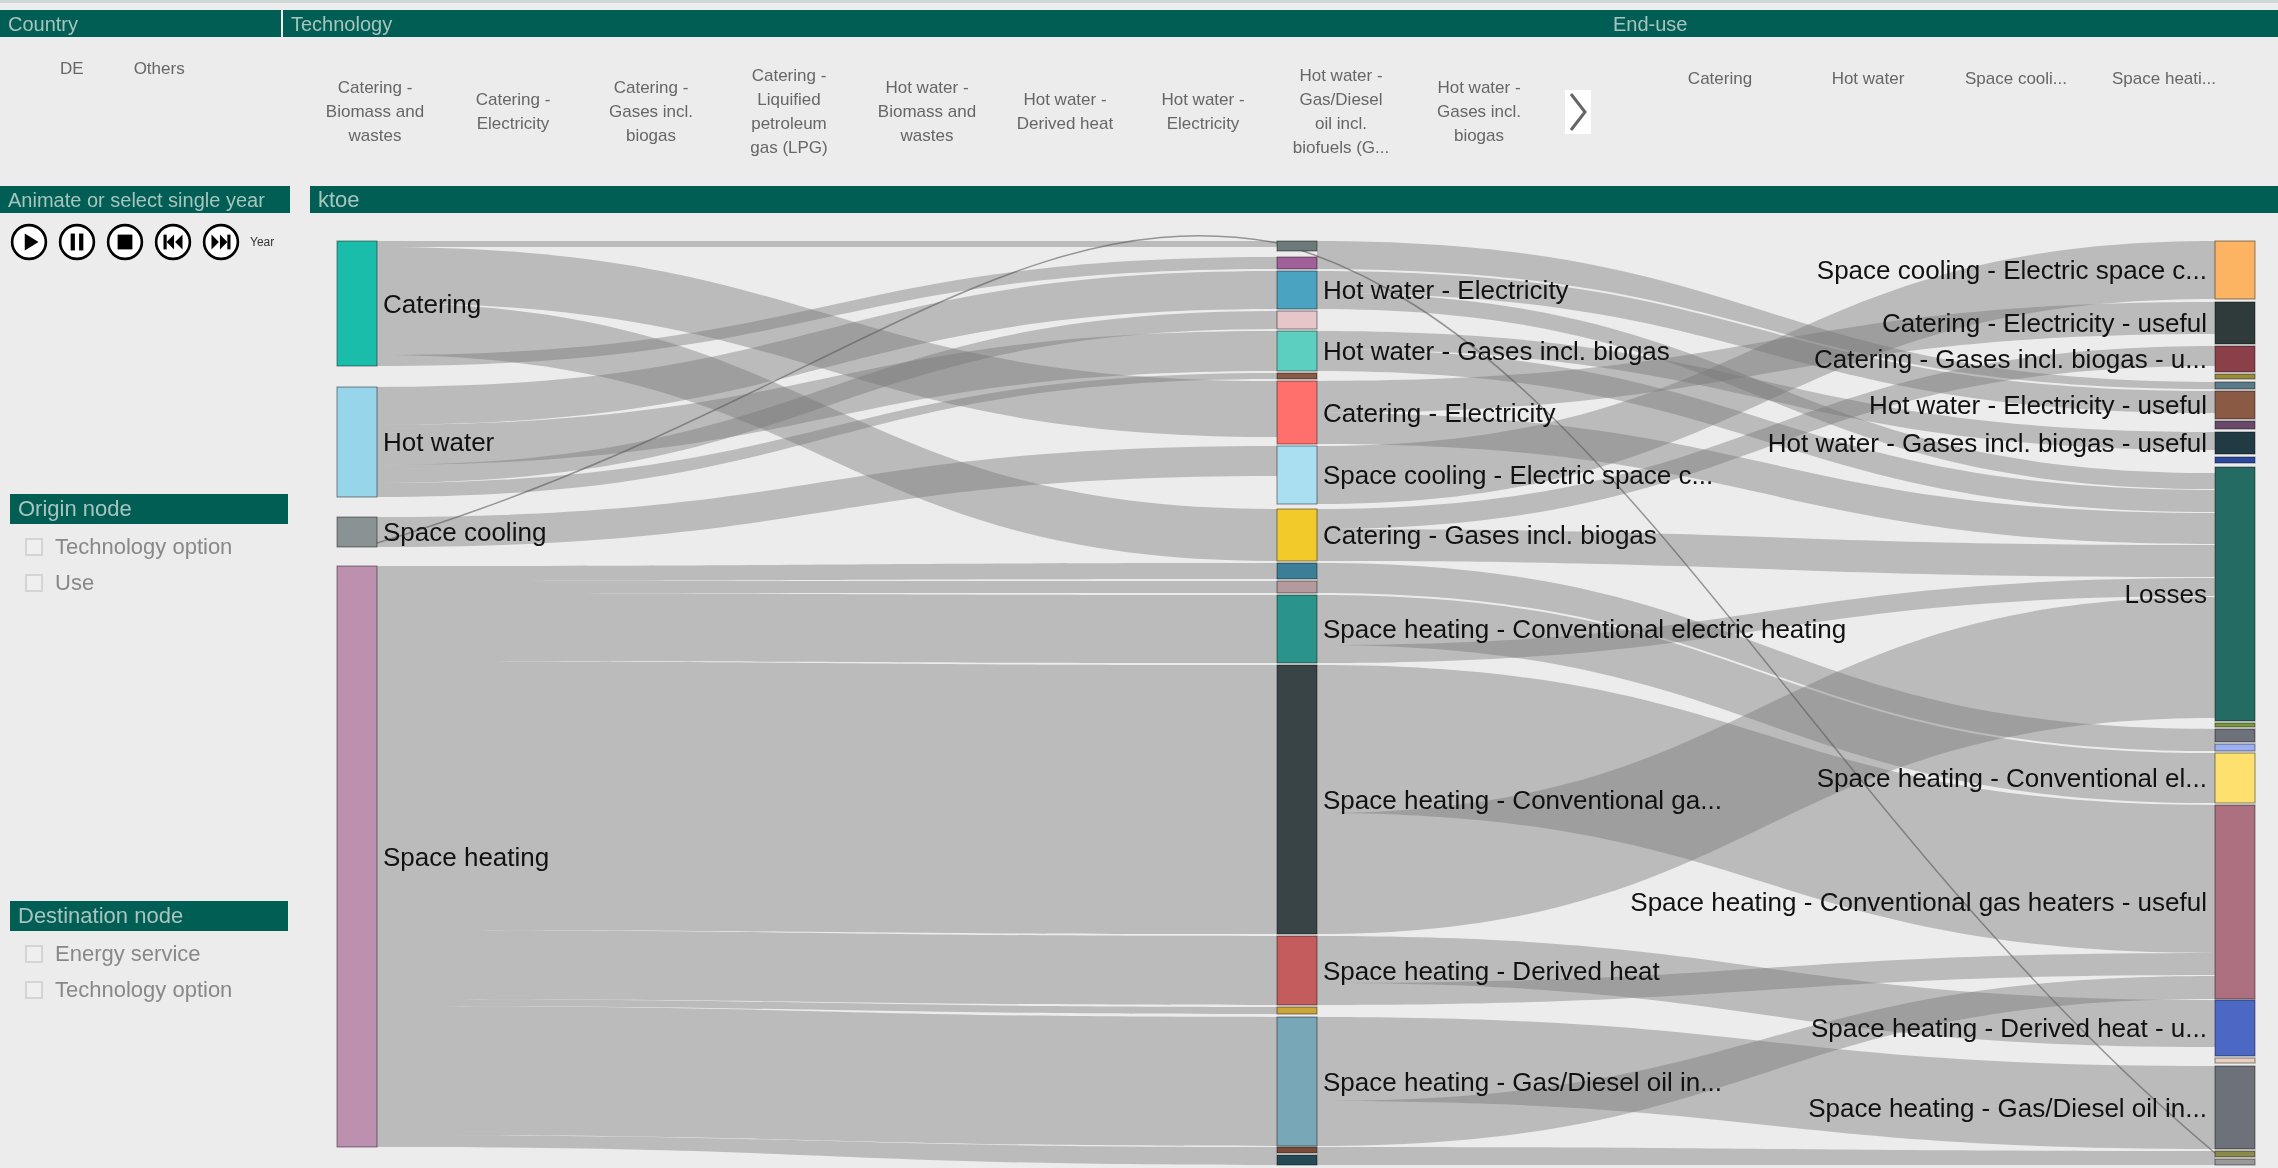 Image resolution: width=2278 pixels, height=1168 pixels. Describe the element at coordinates (262, 242) in the screenshot. I see `year-label: Year` at that location.